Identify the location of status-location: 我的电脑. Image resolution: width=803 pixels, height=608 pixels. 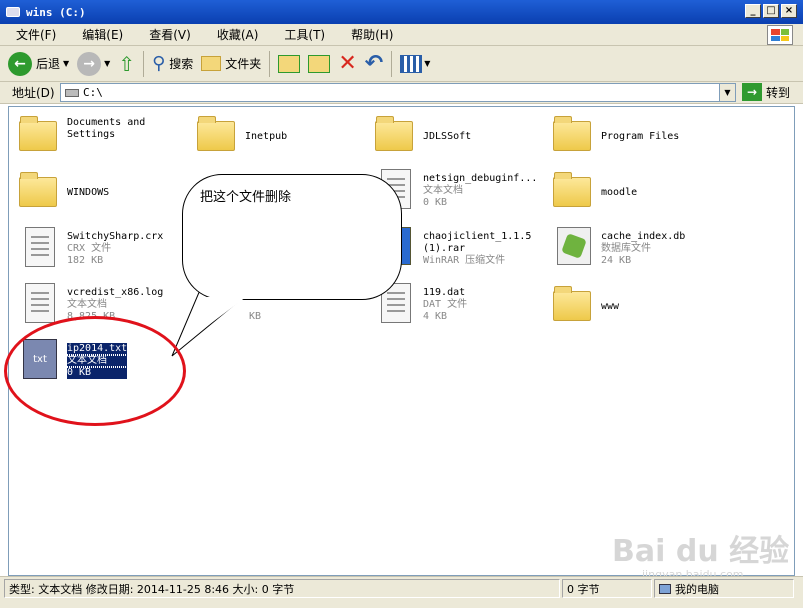
(724, 588).